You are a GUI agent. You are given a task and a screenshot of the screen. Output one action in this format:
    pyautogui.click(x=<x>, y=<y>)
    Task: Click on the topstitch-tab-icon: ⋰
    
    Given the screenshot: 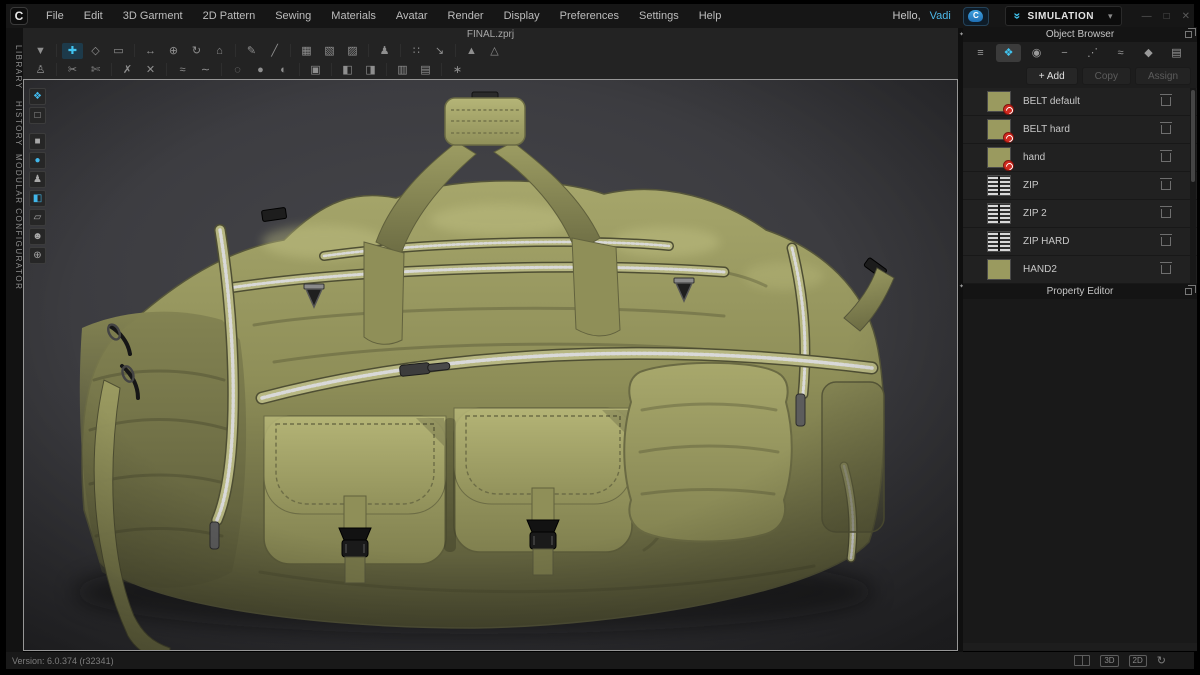 What is the action you would take?
    pyautogui.click(x=1092, y=53)
    